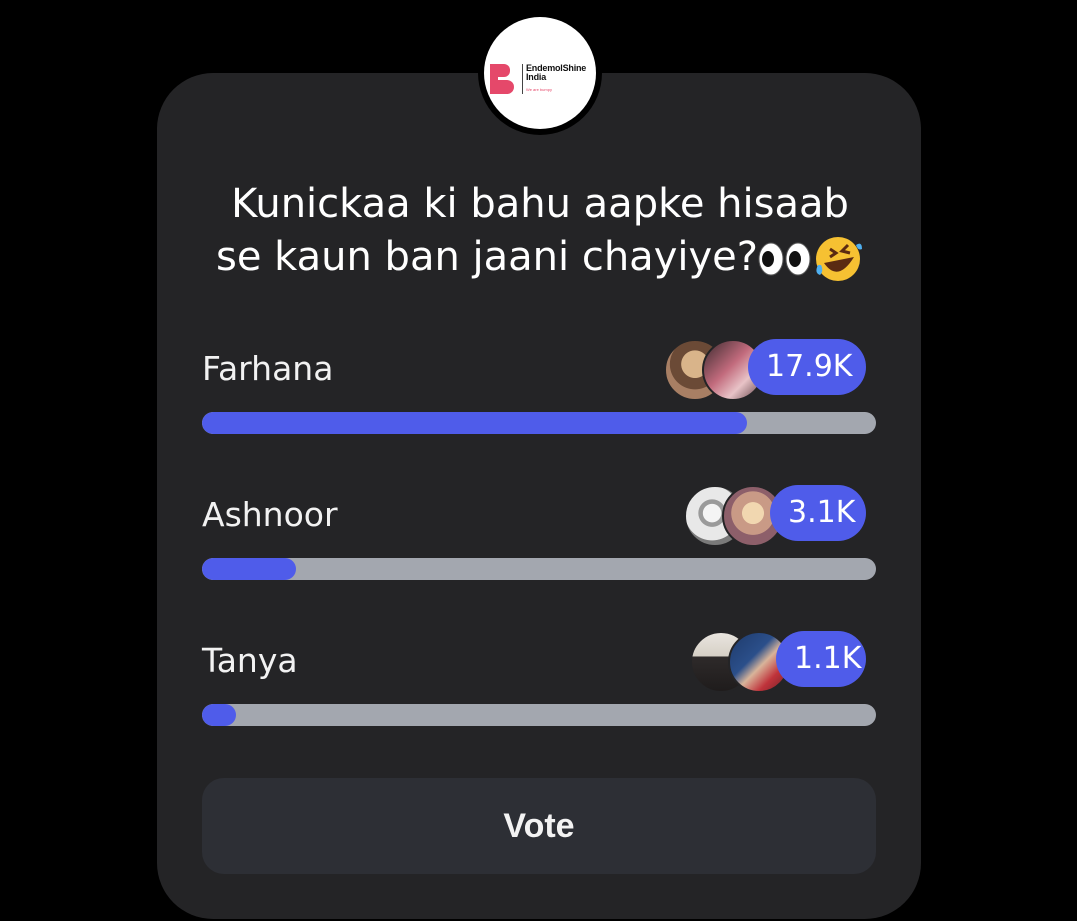  What do you see at coordinates (536, 77) in the screenshot?
I see `logo-line-2: India` at bounding box center [536, 77].